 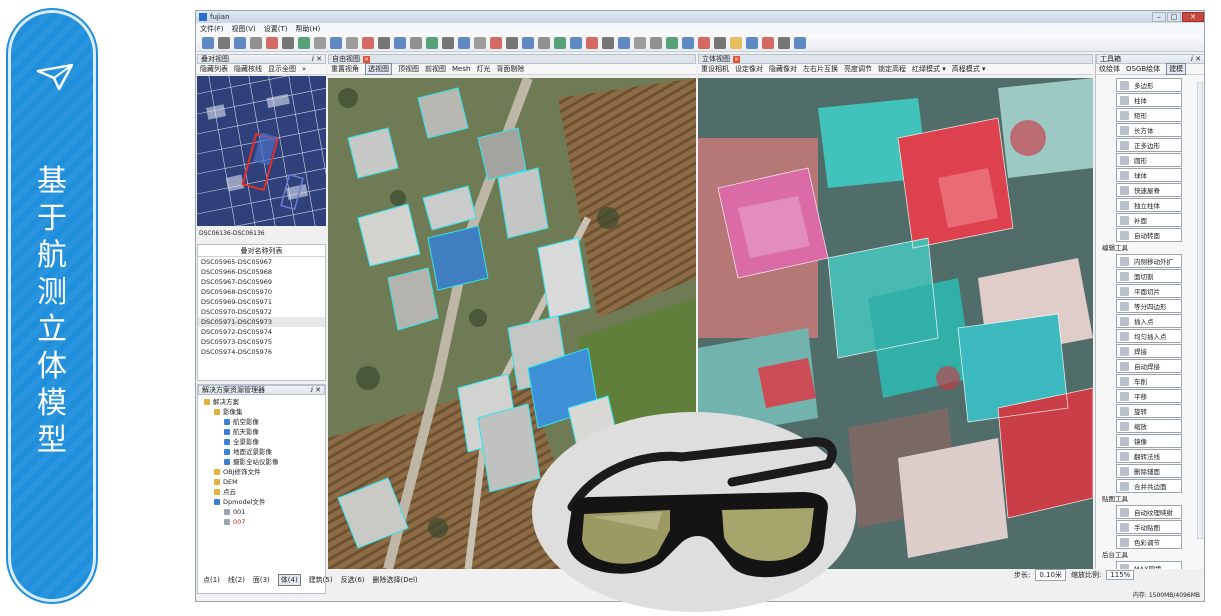 I want to click on close-button: ✕, so click(x=1193, y=17).